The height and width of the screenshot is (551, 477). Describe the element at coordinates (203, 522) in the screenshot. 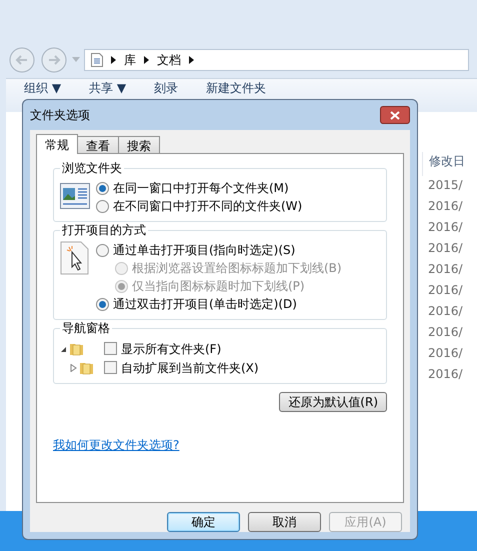

I see `dialog-button: 确定` at that location.